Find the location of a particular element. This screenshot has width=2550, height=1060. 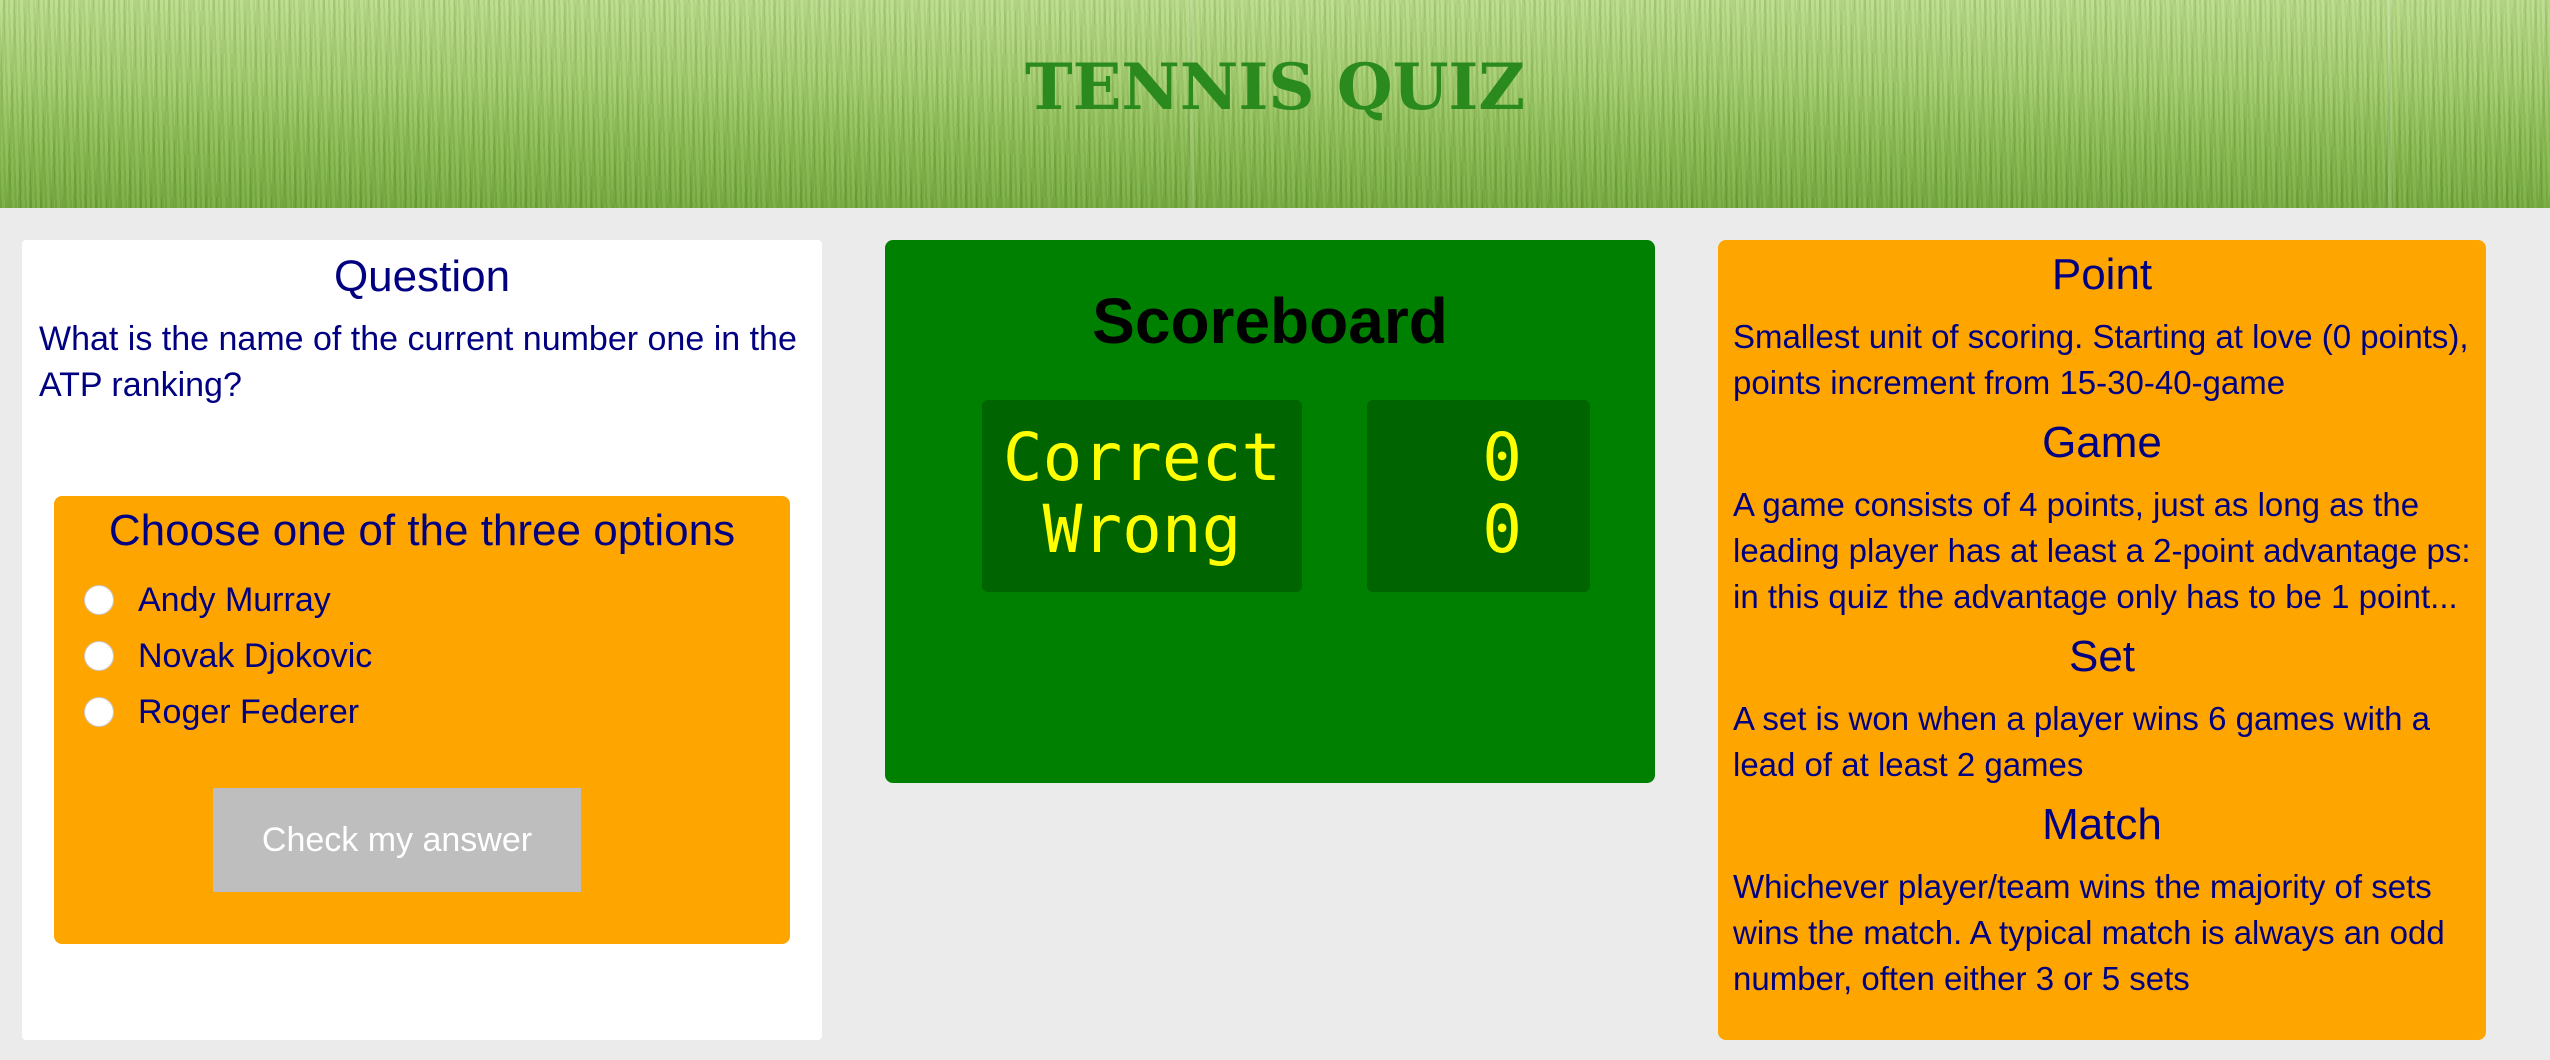

glossary-term-set: Set is located at coordinates (2102, 656).